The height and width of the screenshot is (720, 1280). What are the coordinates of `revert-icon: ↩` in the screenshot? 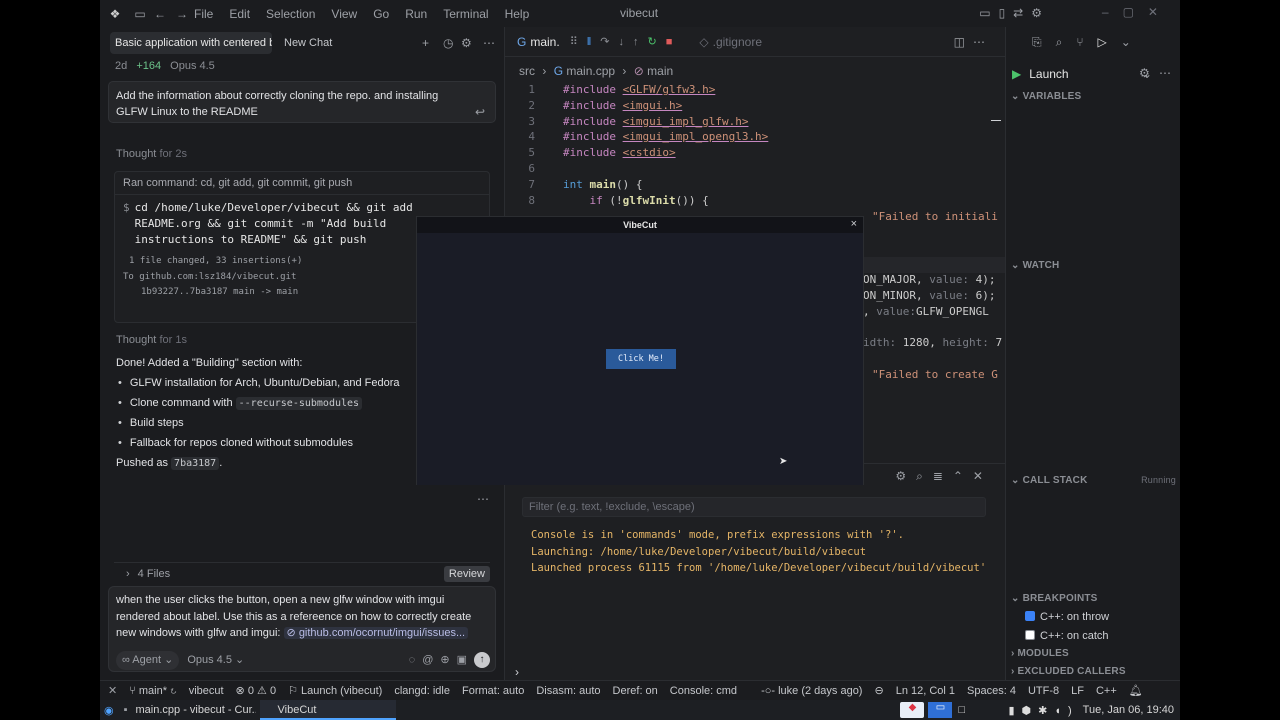 It's located at (480, 112).